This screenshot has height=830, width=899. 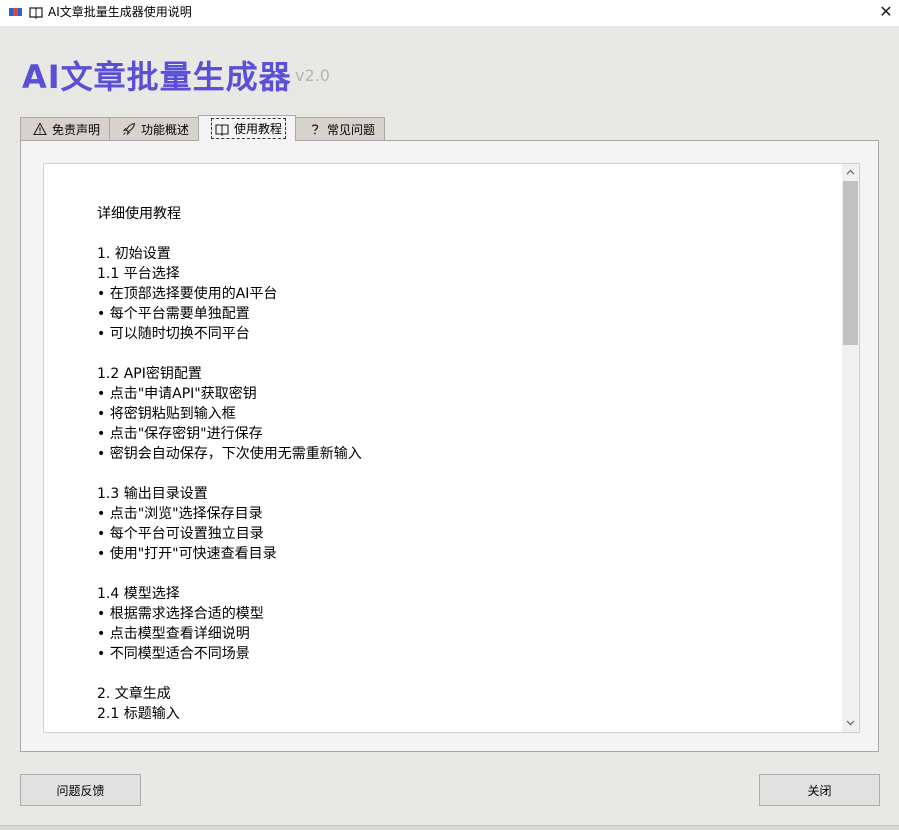 I want to click on tab-label: 免责声明, so click(x=76, y=129).